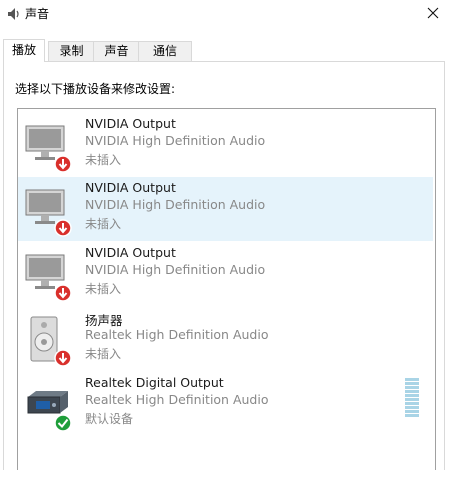 This screenshot has height=478, width=450. Describe the element at coordinates (71, 51) in the screenshot. I see `tab-recording: 录制` at that location.